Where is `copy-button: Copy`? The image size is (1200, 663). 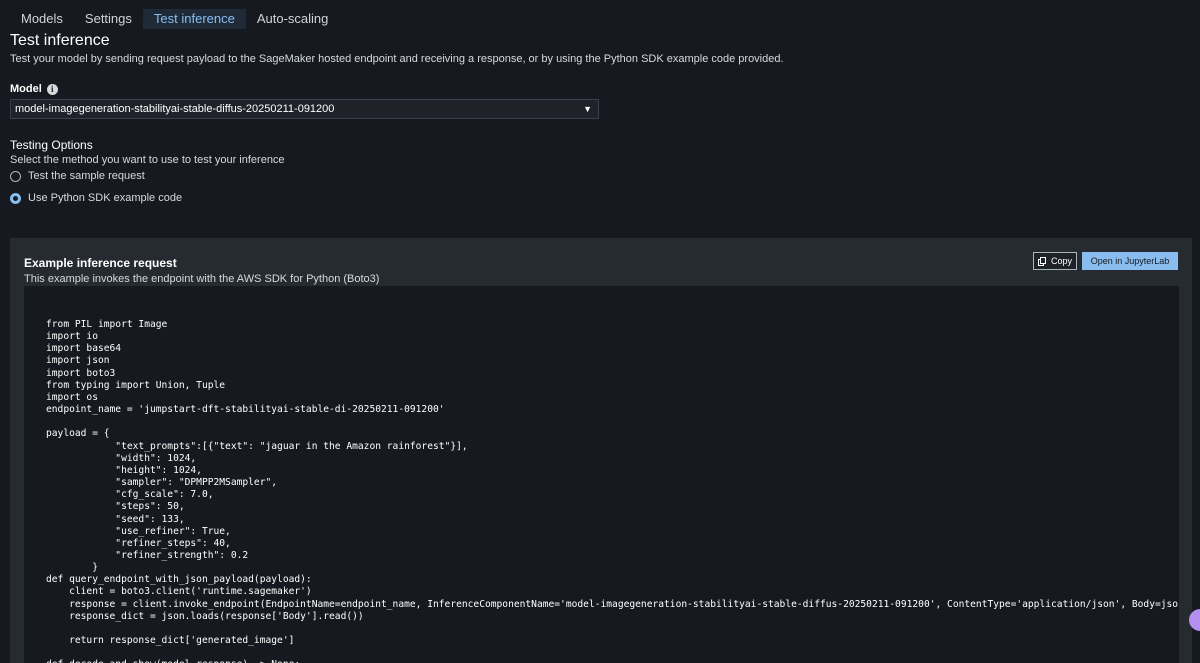 copy-button: Copy is located at coordinates (1055, 261).